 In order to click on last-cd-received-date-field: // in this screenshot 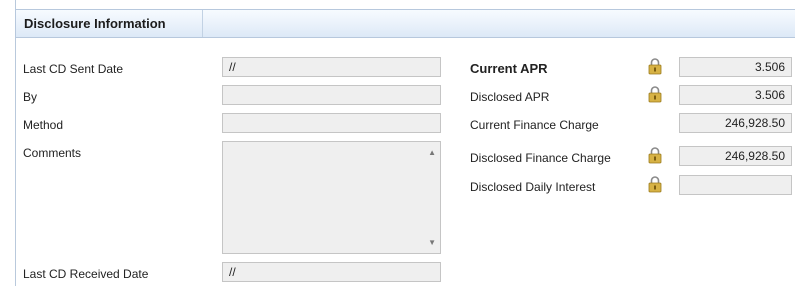, I will do `click(331, 272)`.